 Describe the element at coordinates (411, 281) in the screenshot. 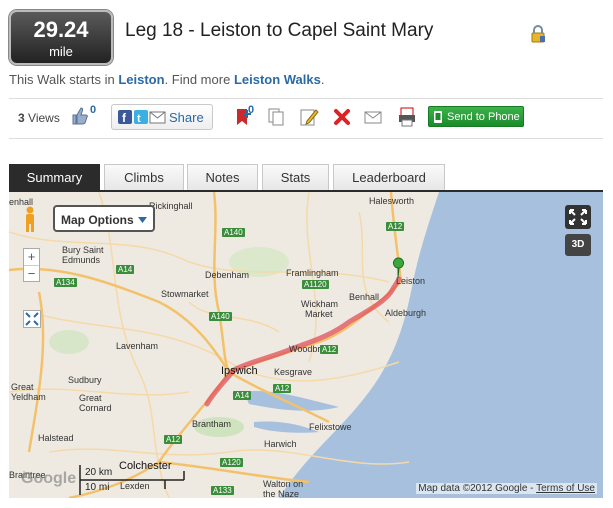

I see `place-label: Leiston` at that location.